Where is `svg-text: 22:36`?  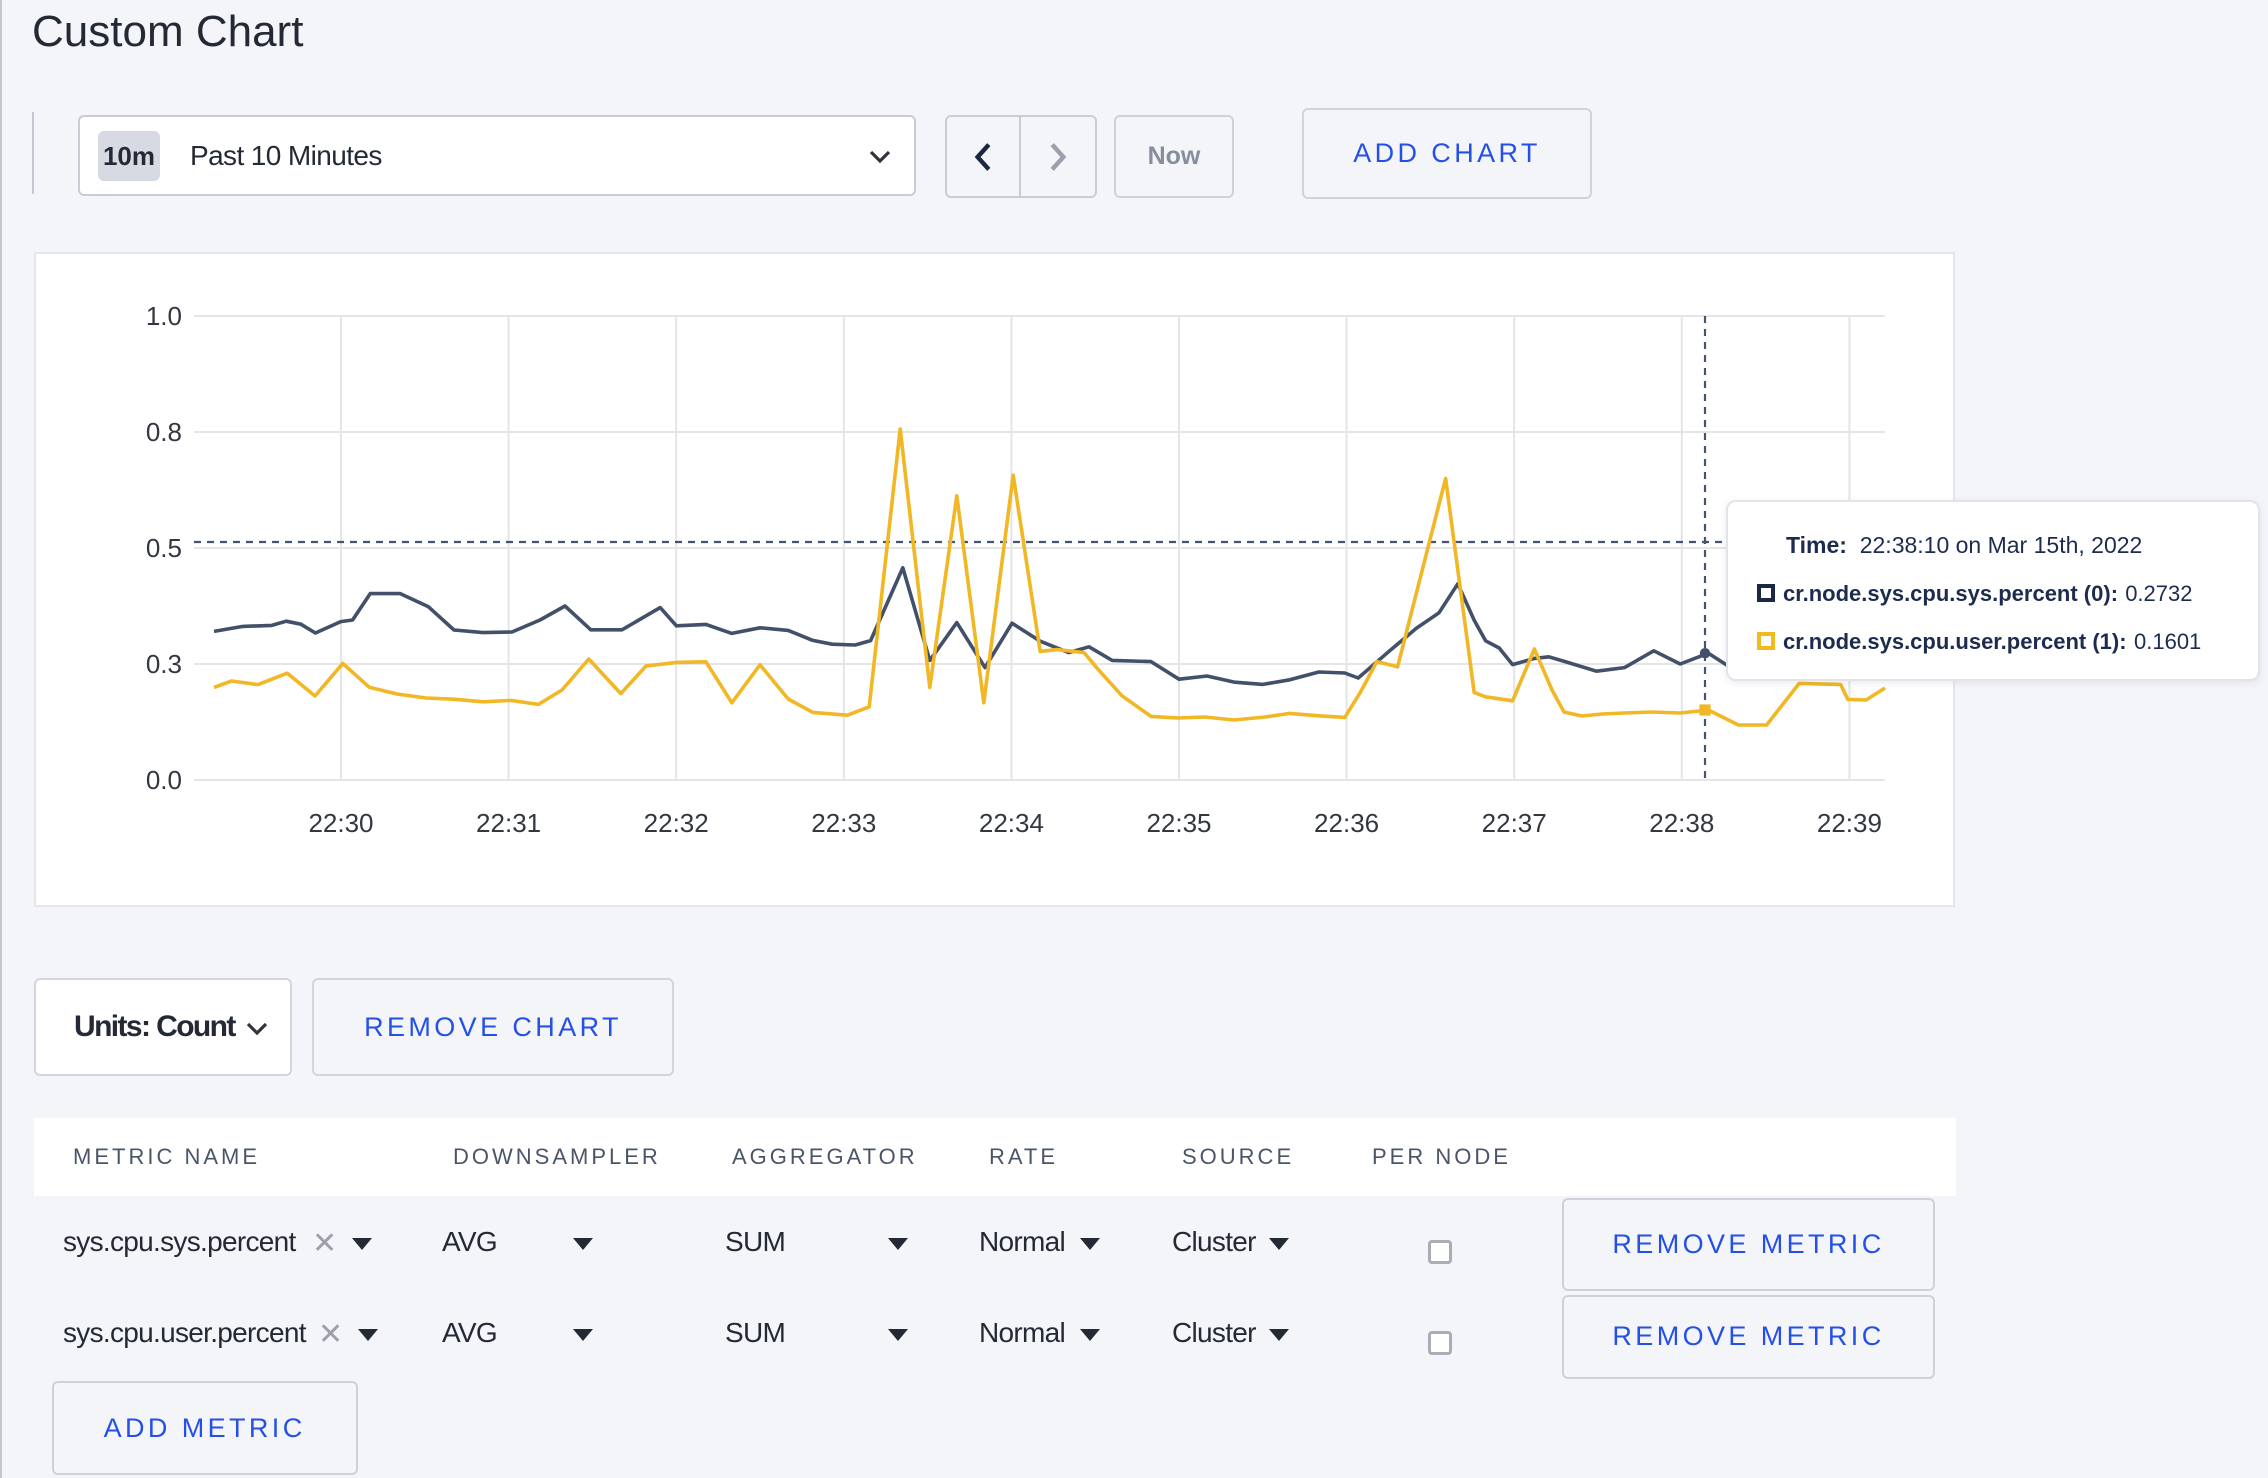 svg-text: 22:36 is located at coordinates (1346, 823).